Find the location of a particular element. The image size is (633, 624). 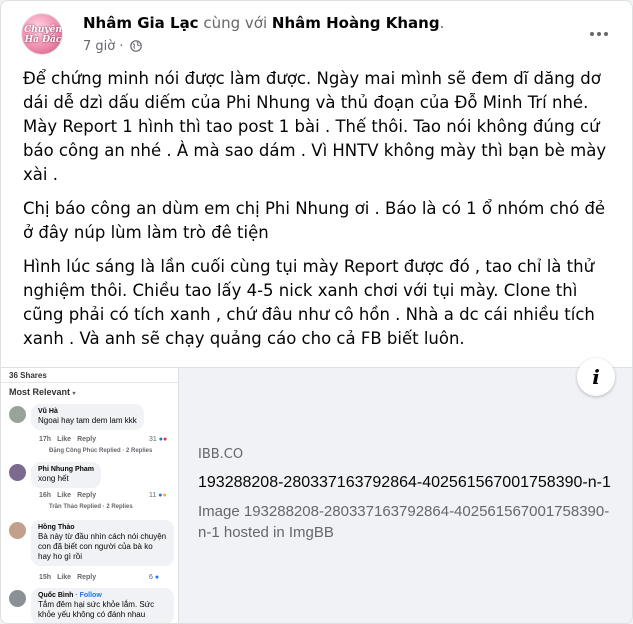

comment-text: Ngoai hay tam dem lam kkk is located at coordinates (87, 420).